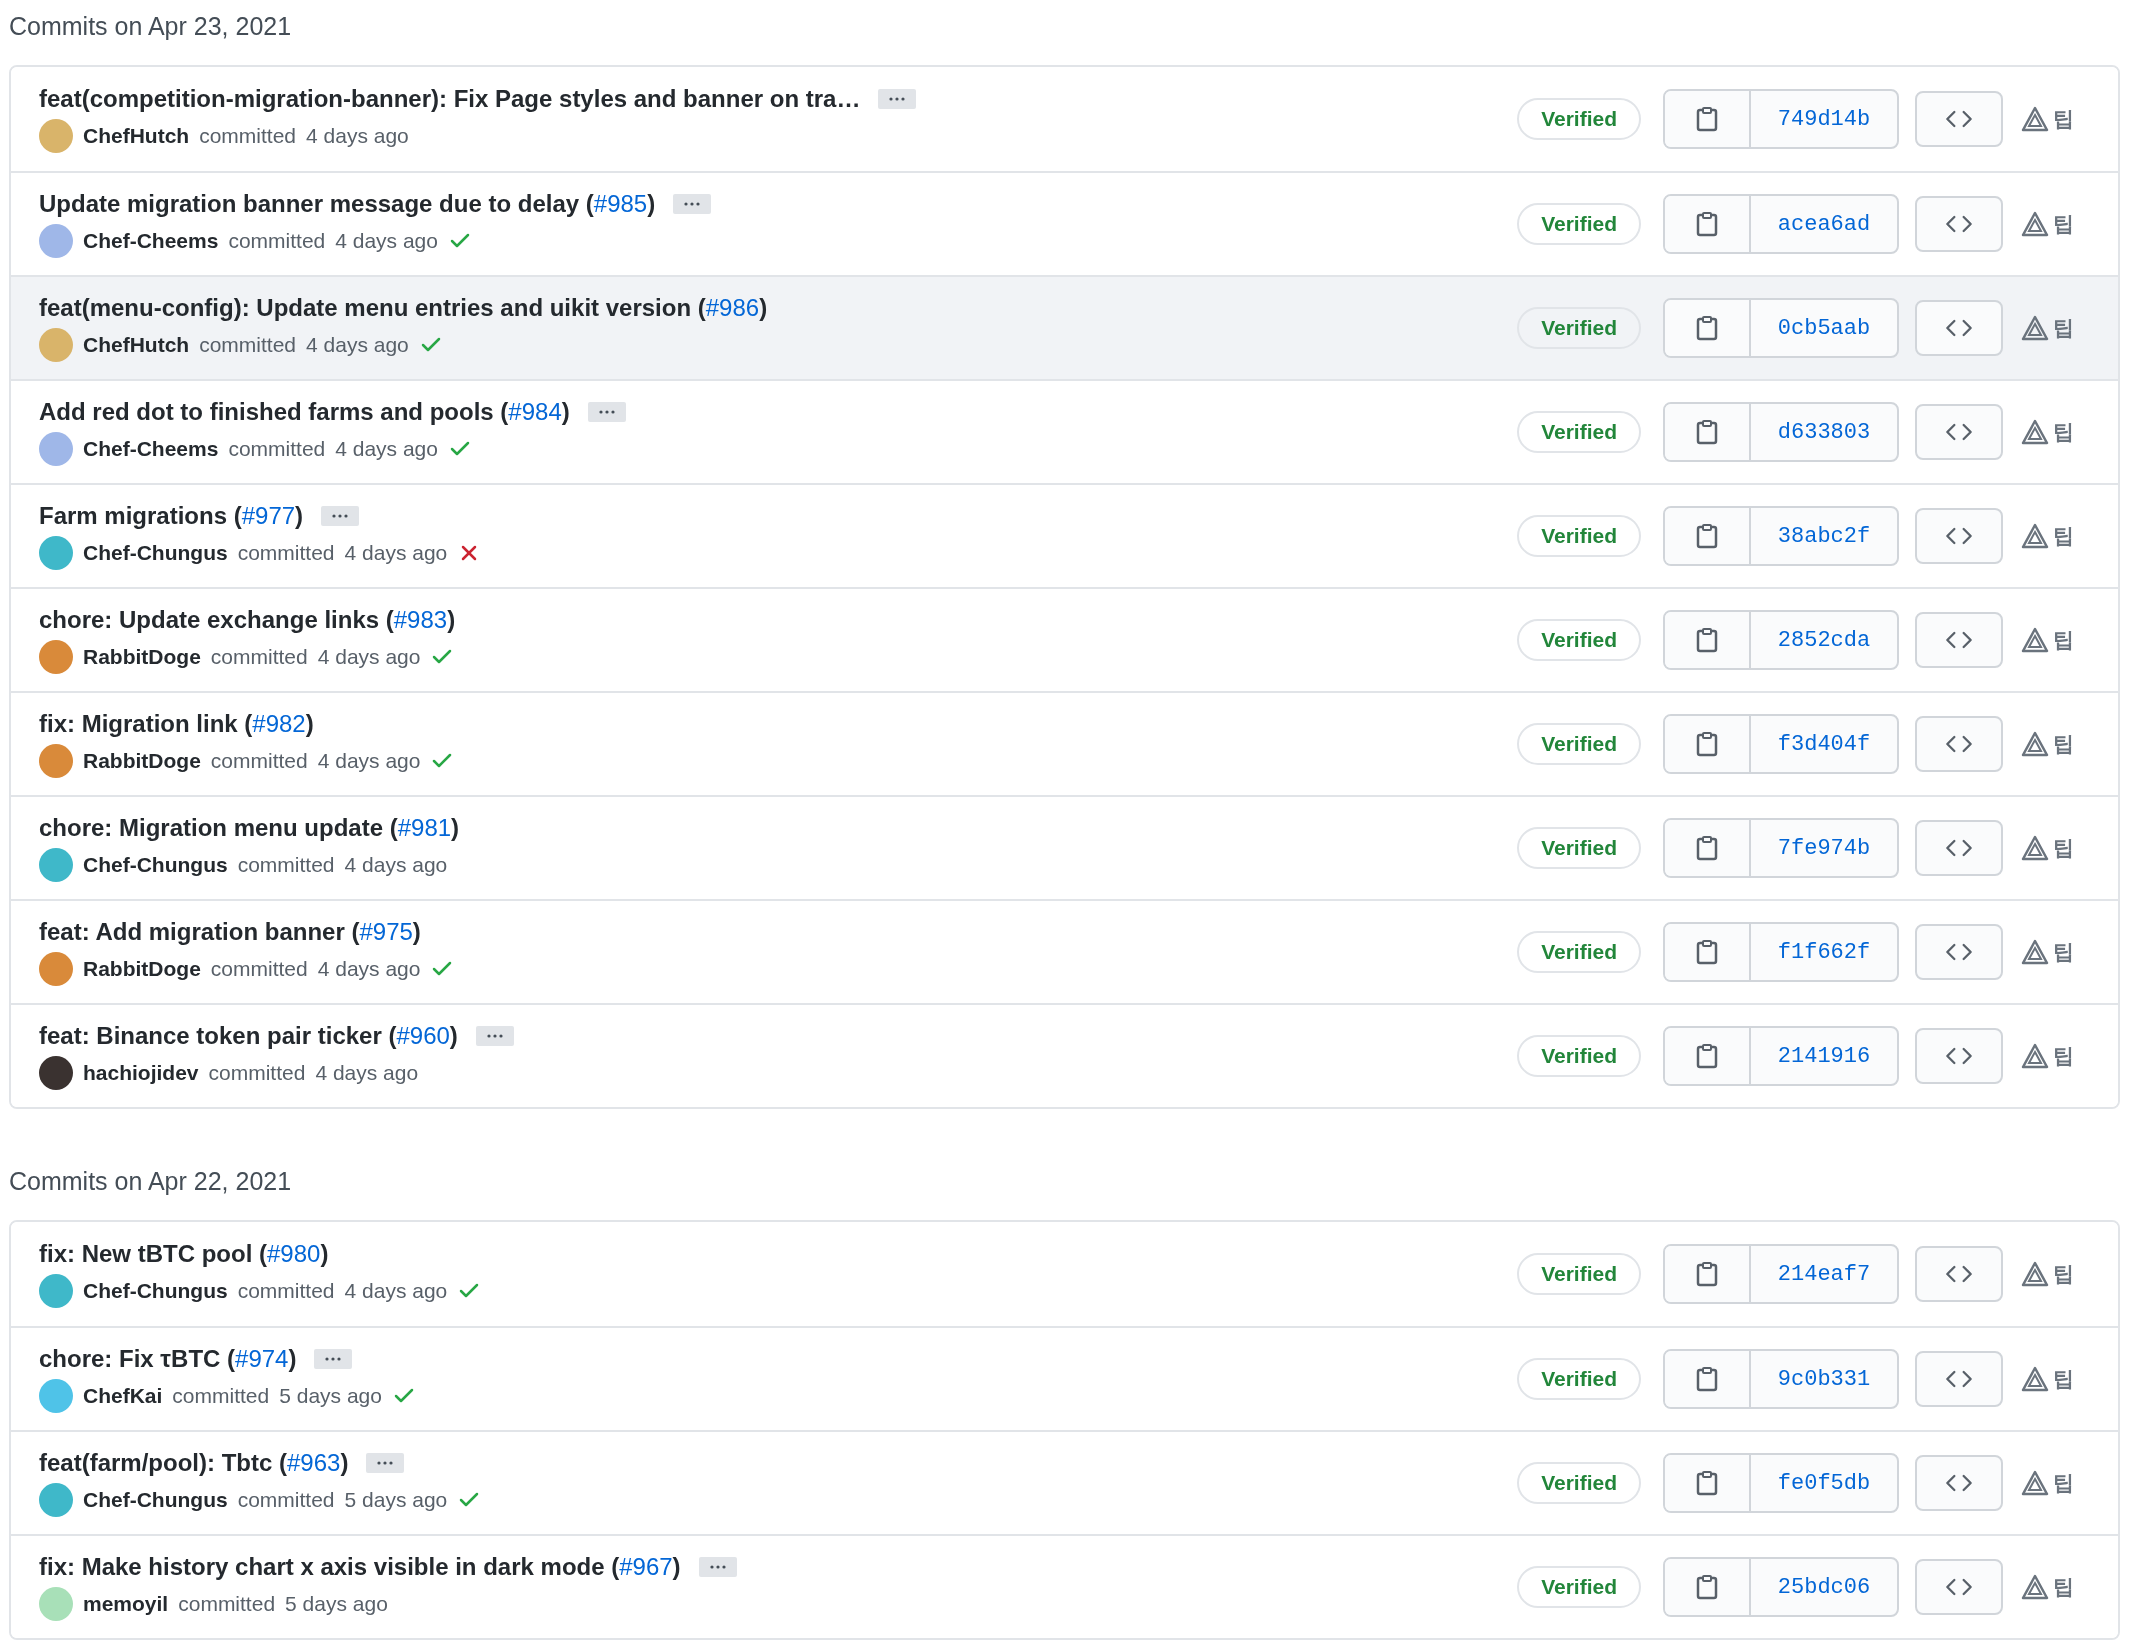 This screenshot has height=1648, width=2134. Describe the element at coordinates (141, 1073) in the screenshot. I see `author-link: hachiojidev` at that location.